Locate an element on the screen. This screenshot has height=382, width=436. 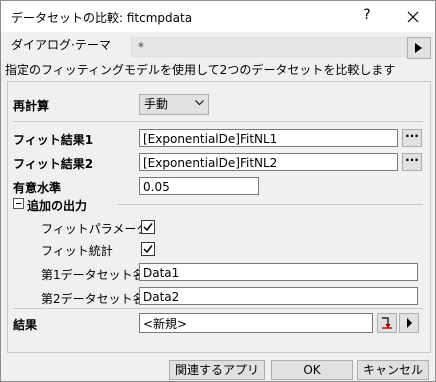
dialog-description: 指定のフィッティングモデルを使用して2つのデータセットを比較します is located at coordinates (200, 70).